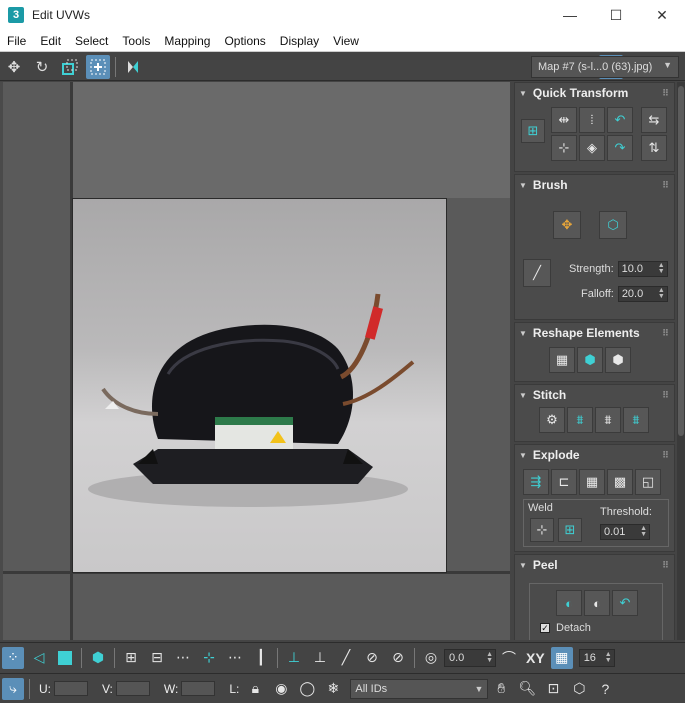  Describe the element at coordinates (372, 658) in the screenshot. I see `paint-grow-icon: ⊘` at that location.